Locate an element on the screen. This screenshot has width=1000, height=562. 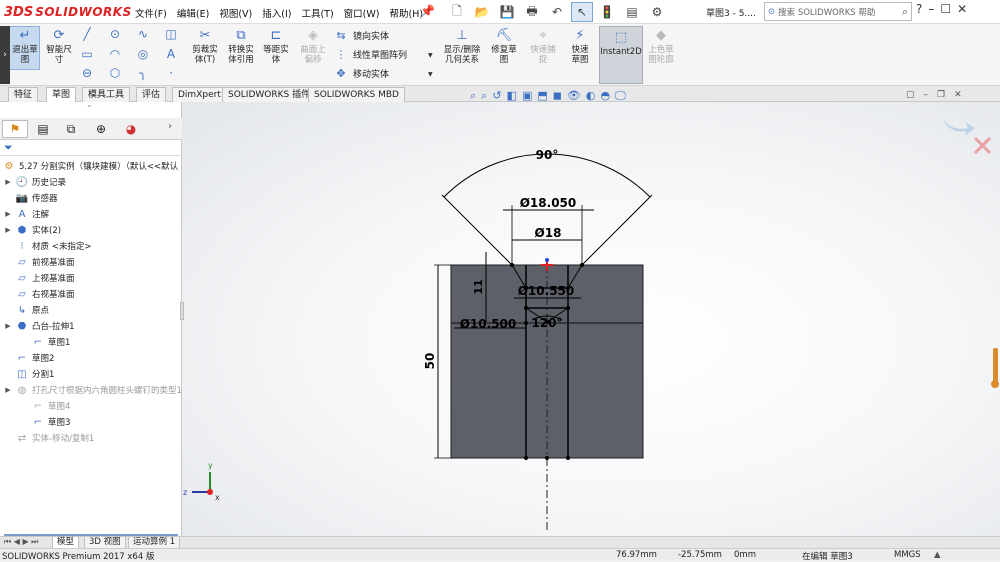
tab-dimxpert: DimXpert is located at coordinates (199, 94).